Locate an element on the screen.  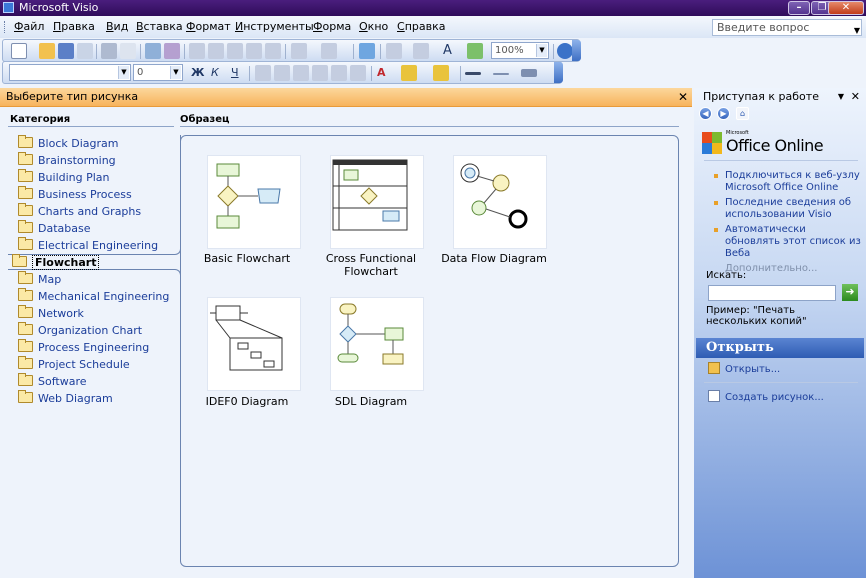
align-right-icon is located at coordinates (301, 73).